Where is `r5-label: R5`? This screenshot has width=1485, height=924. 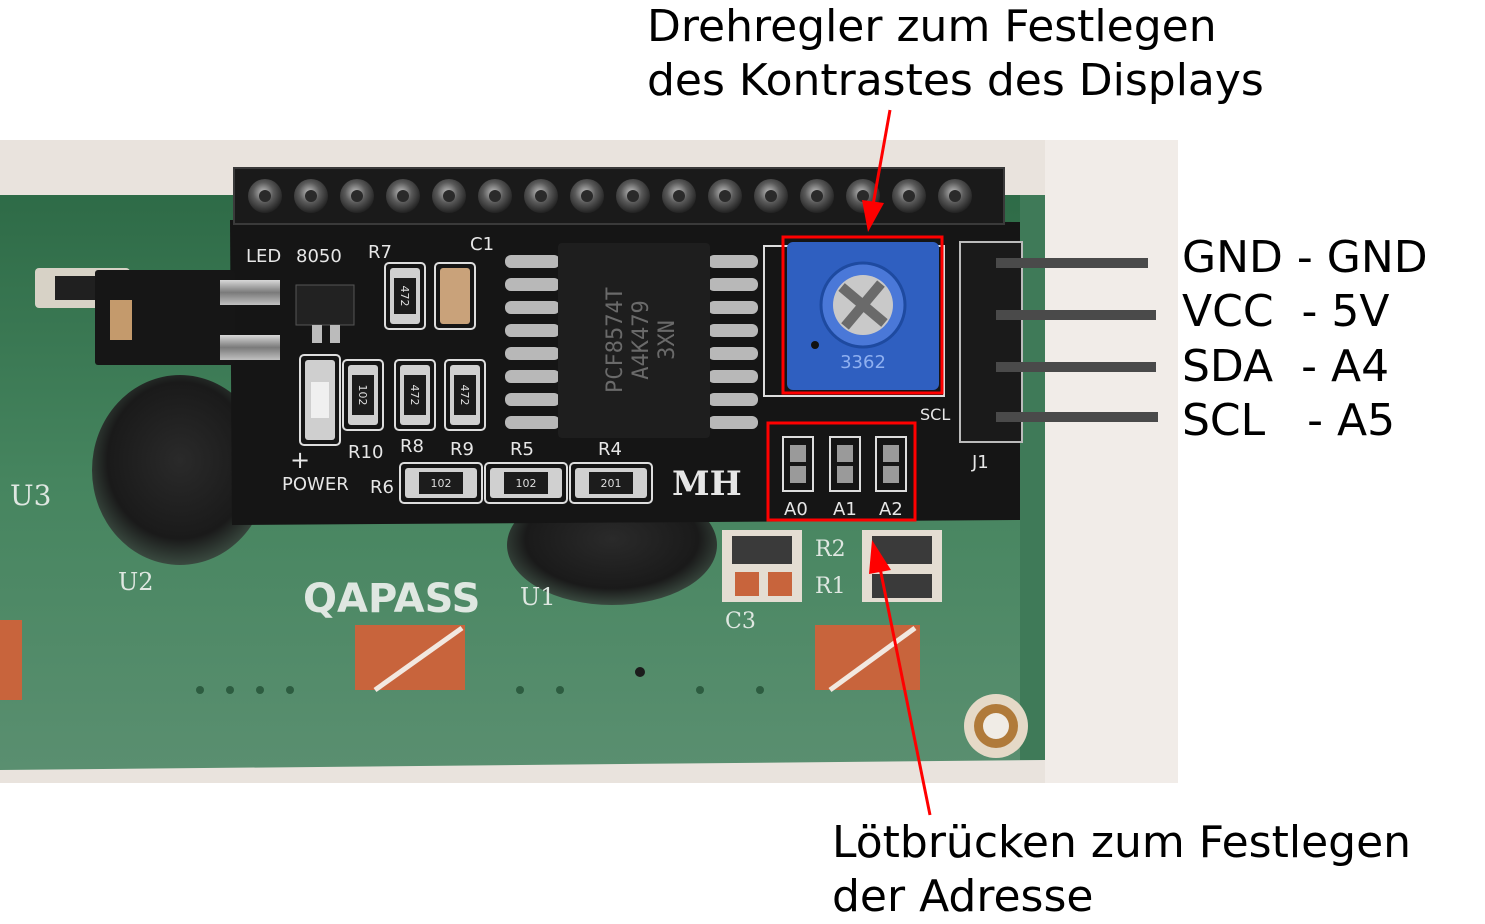
r5-label: R5 is located at coordinates (522, 449).